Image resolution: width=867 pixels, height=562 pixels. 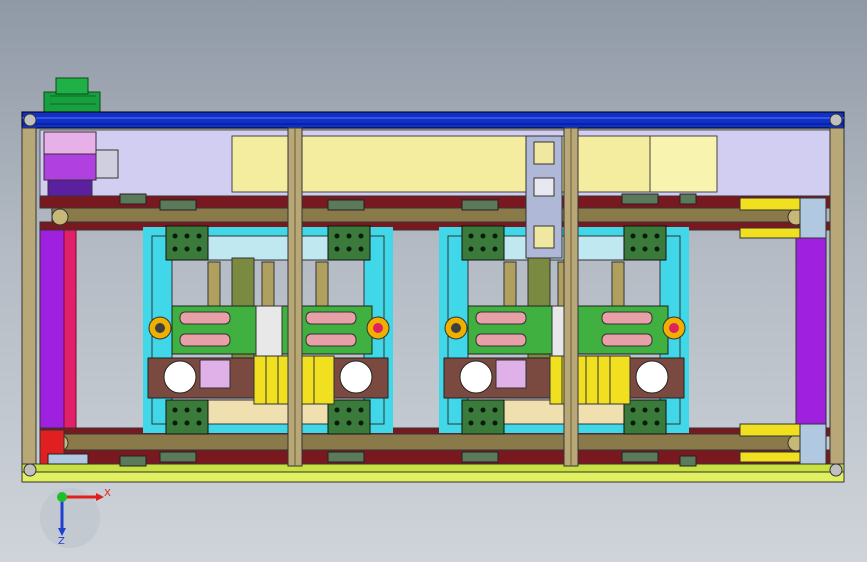 What do you see at coordinates (62, 497) in the screenshot?
I see `y-axis-dot` at bounding box center [62, 497].